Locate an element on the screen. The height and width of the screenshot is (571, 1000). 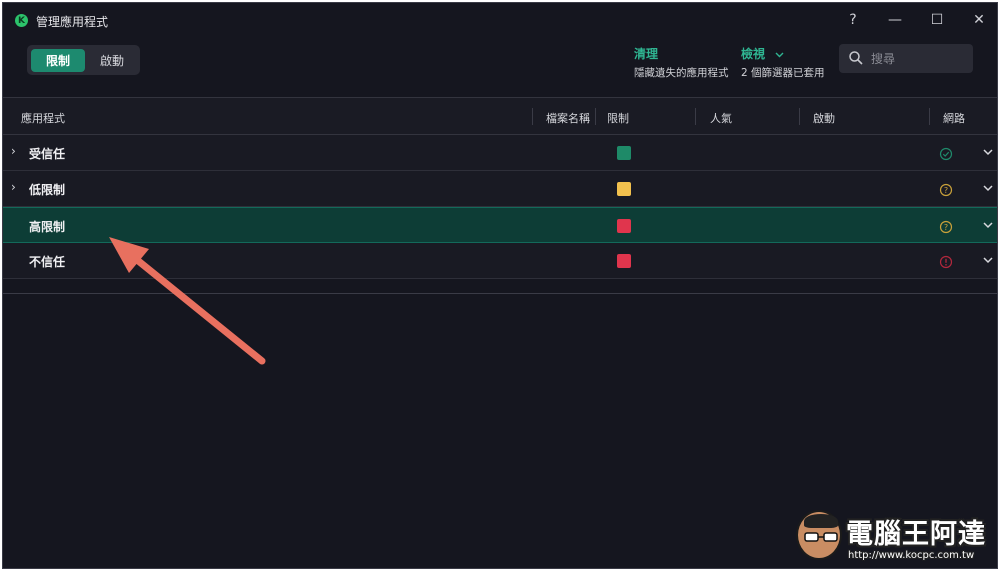
window-title: 管理應用程式 is located at coordinates (72, 22).